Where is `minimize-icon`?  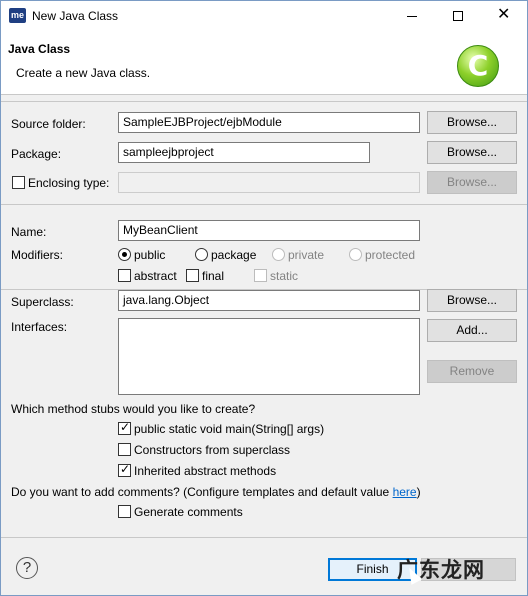
minimize-icon is located at coordinates (412, 16).